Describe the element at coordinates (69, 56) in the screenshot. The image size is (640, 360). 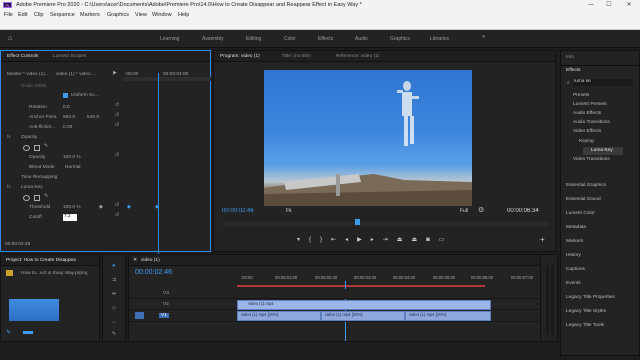
I see `tab-lumetri-scopes: Lumetri Scopes` at that location.